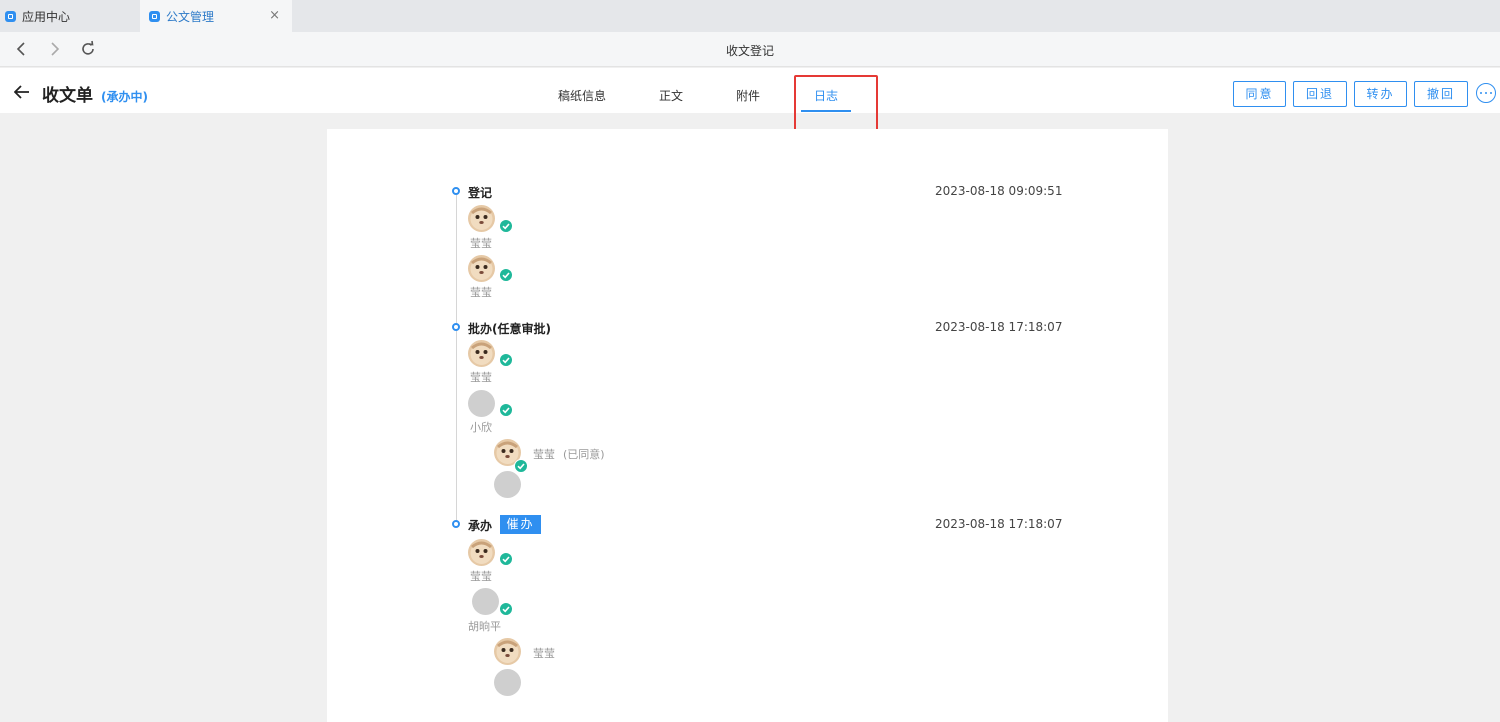  I want to click on step-title: 批办(任意审批), so click(509, 329).